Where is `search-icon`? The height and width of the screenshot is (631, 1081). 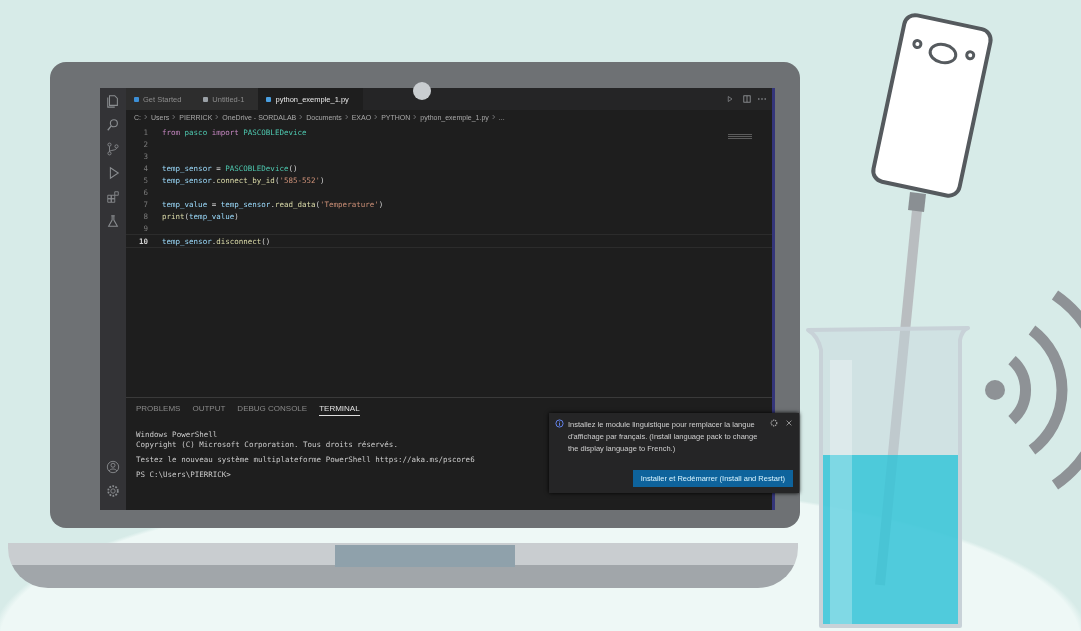
search-icon is located at coordinates (113, 125).